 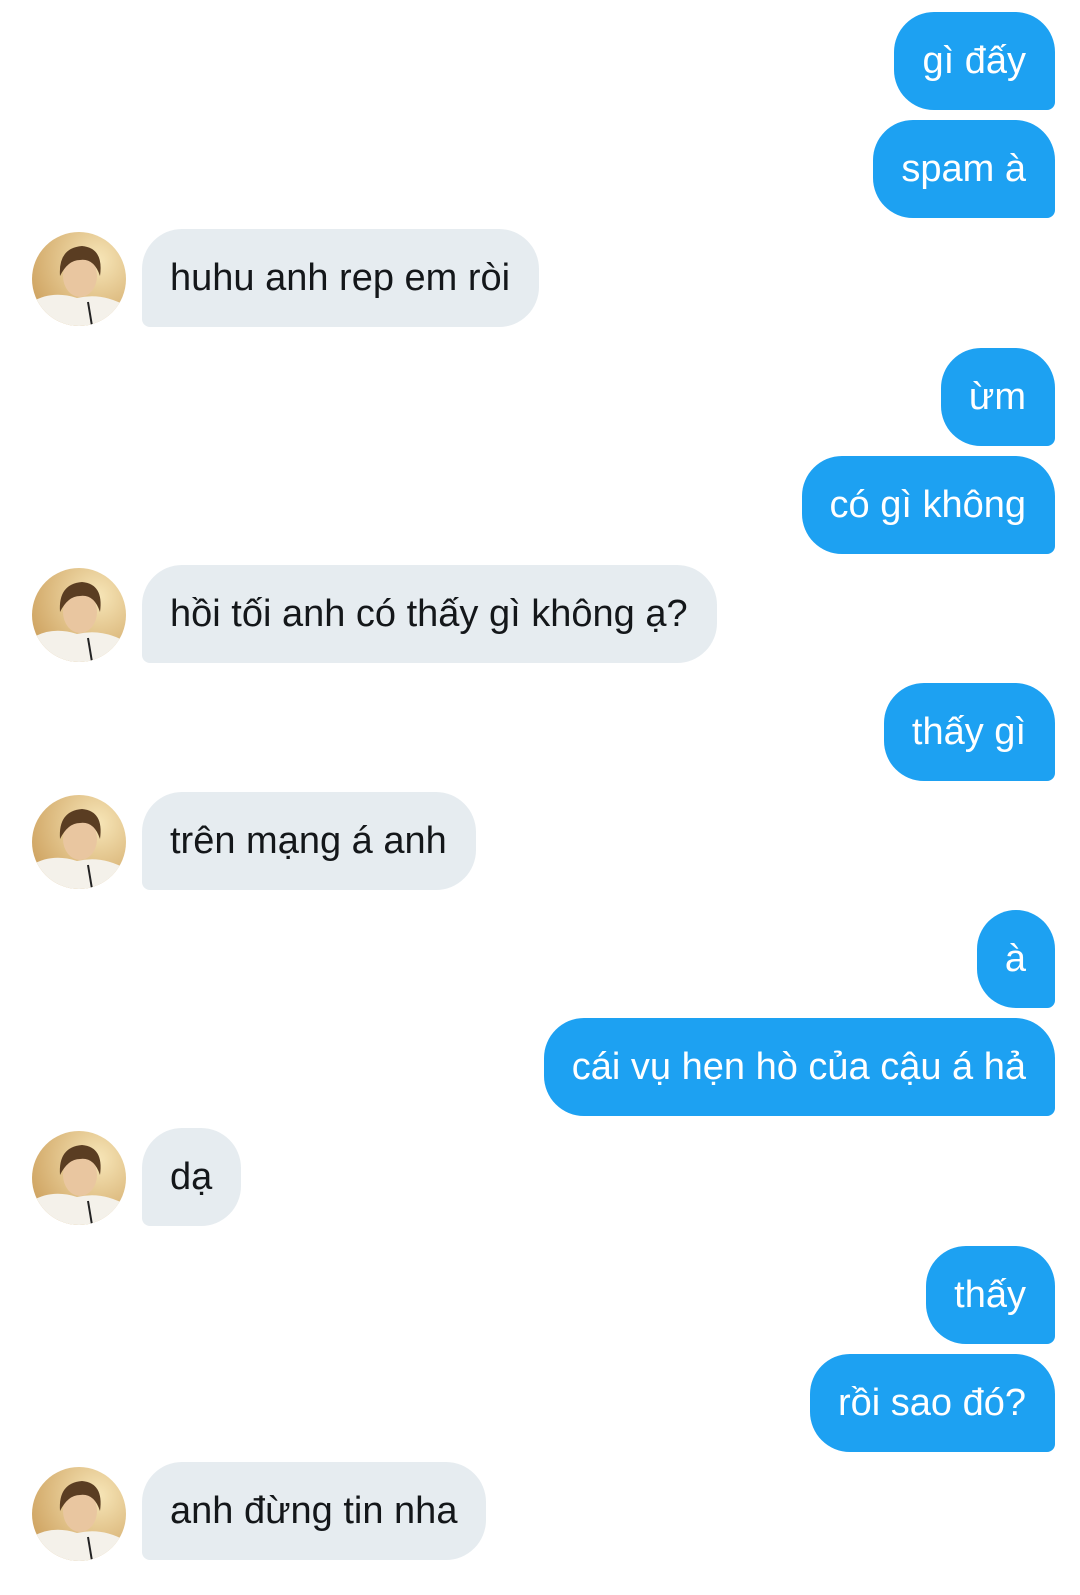 I want to click on sent-message: spam à, so click(x=964, y=169).